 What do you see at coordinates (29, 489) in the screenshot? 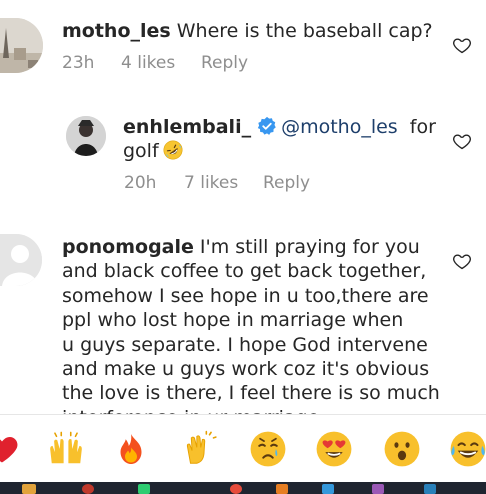
I see `folder-icon` at bounding box center [29, 489].